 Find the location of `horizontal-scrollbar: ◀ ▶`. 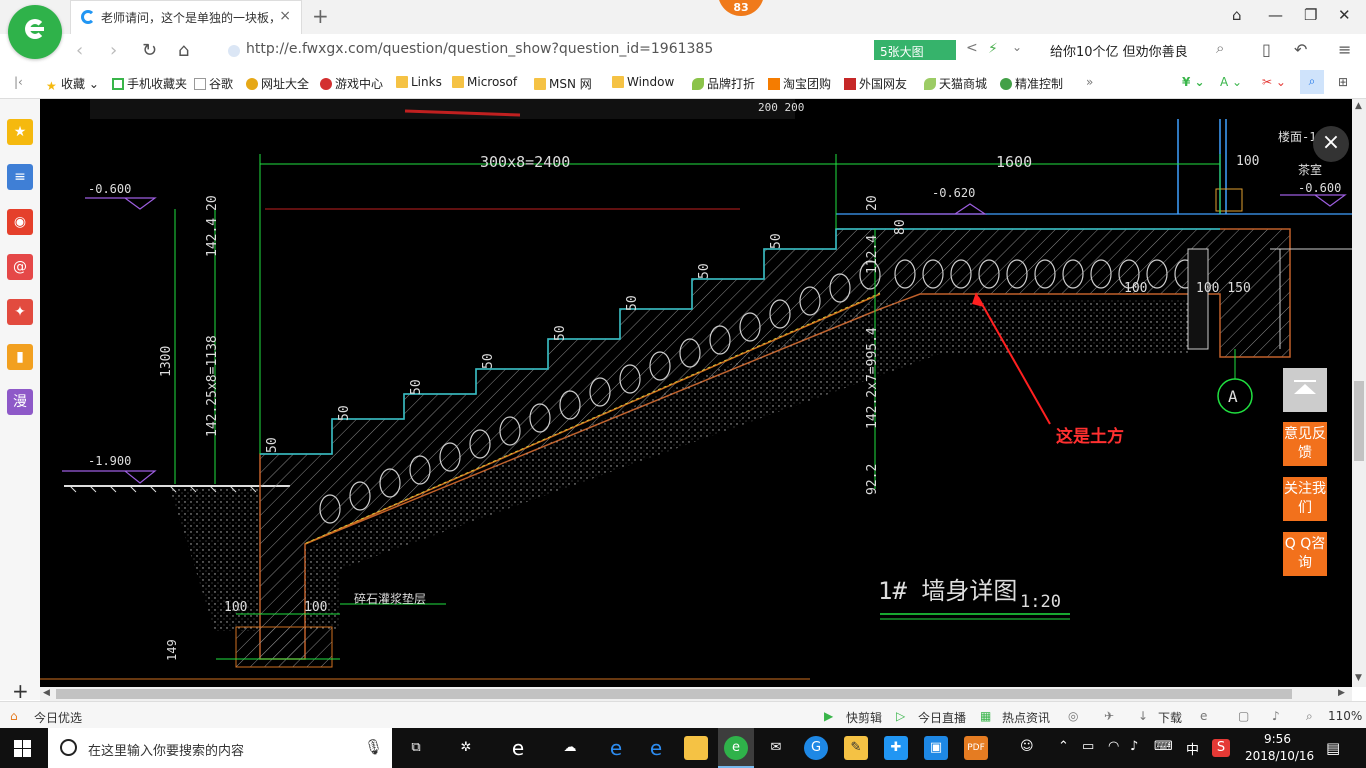

horizontal-scrollbar: ◀ ▶ is located at coordinates (696, 694).